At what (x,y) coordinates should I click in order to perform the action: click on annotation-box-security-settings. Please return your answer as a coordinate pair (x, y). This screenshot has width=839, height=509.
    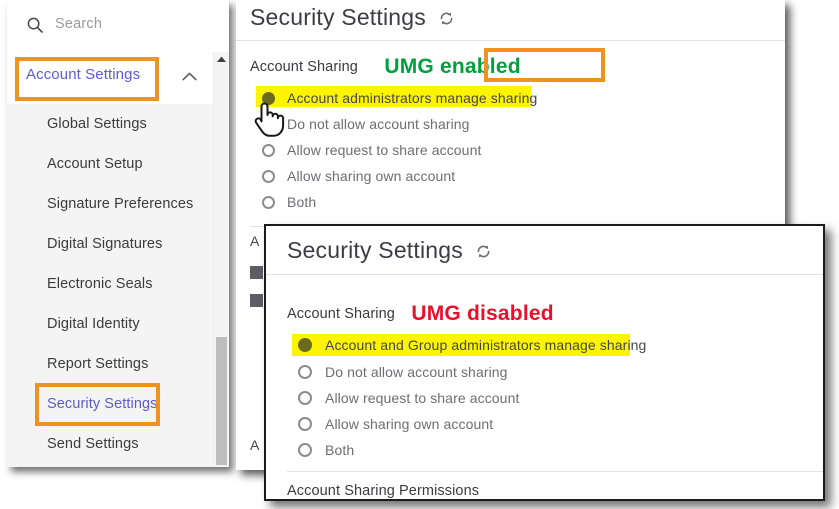
    Looking at the image, I should click on (97, 404).